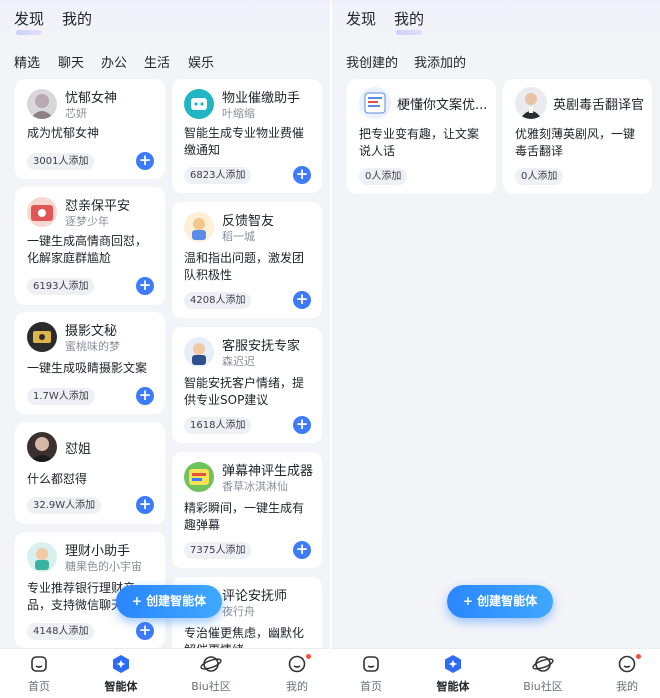 The image size is (660, 698). What do you see at coordinates (90, 473) in the screenshot?
I see `agent-card: 怼姐 什么都怼得 32.9W人添加 +` at bounding box center [90, 473].